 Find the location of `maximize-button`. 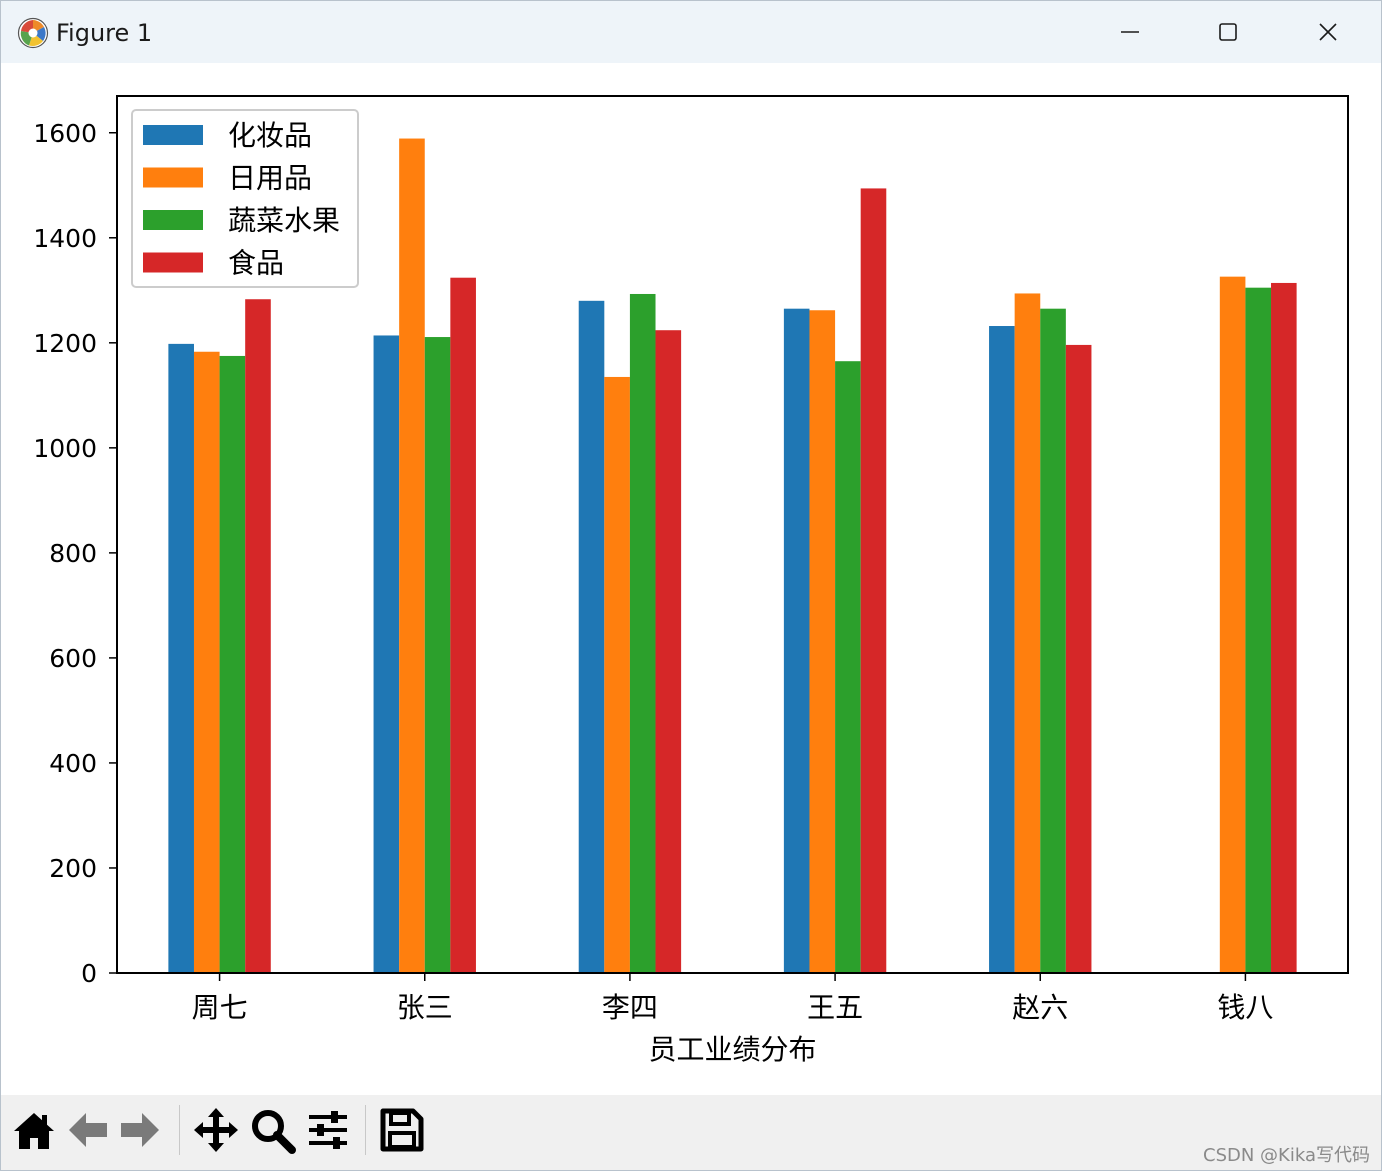

maximize-button is located at coordinates (1228, 32).